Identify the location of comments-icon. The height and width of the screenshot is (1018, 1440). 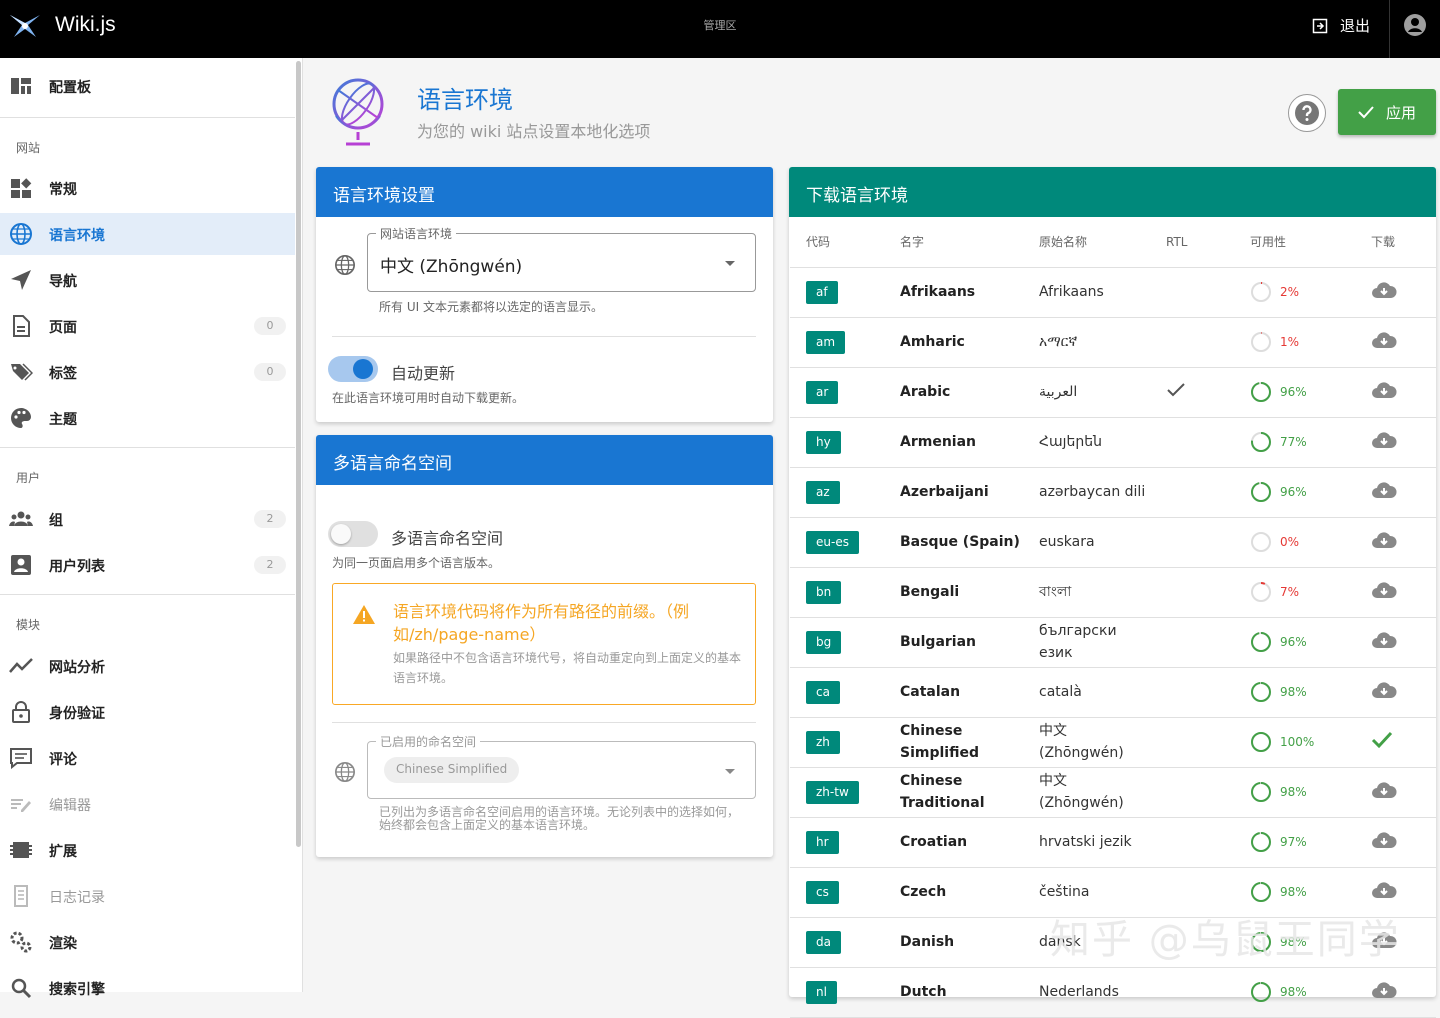
(21, 759).